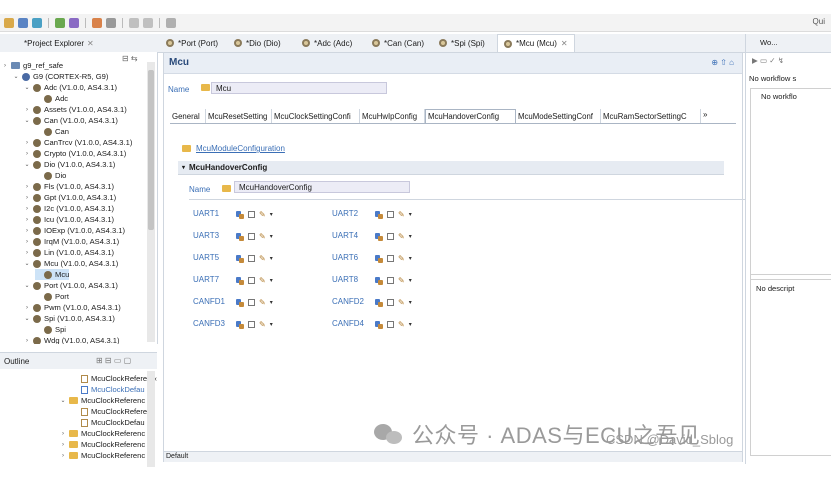 This screenshot has width=831, height=477. I want to click on search-icon, so click(171, 22).